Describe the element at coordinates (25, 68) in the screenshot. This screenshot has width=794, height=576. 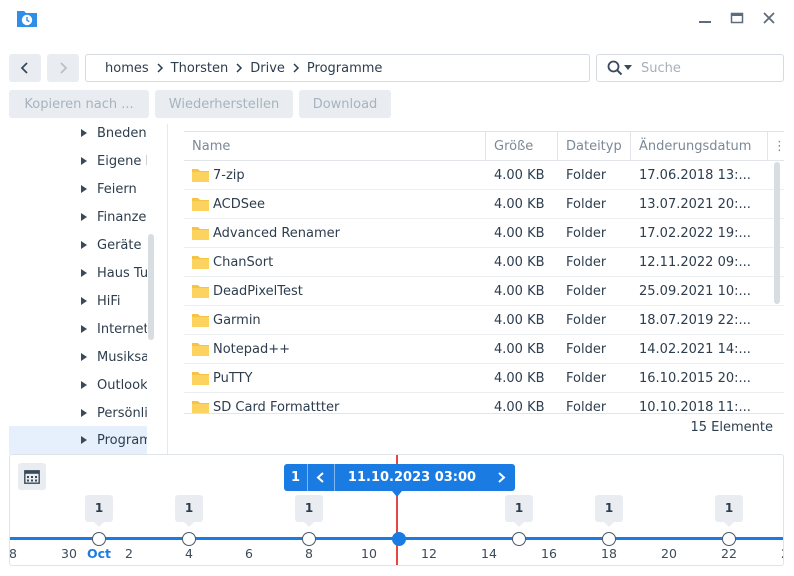
I see `back-button` at that location.